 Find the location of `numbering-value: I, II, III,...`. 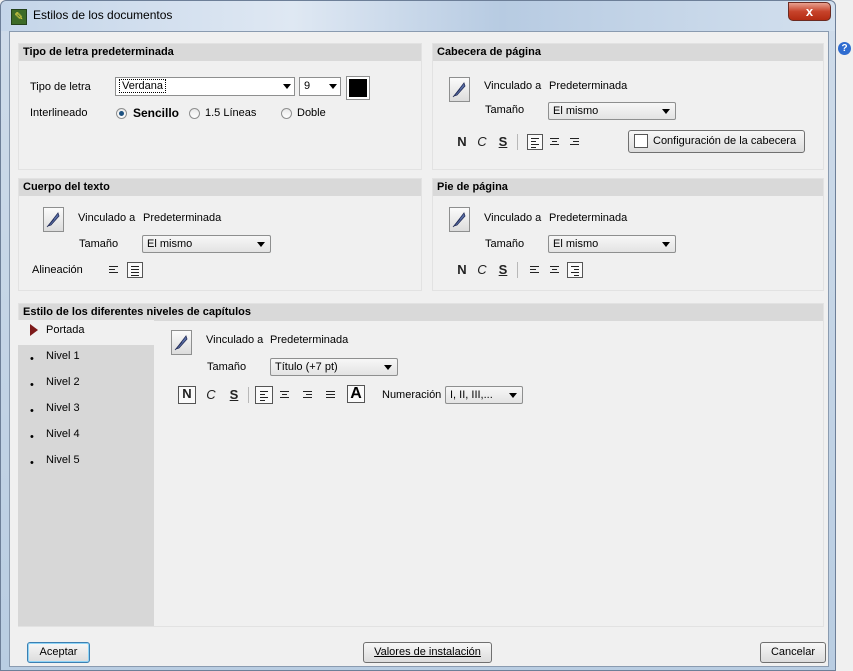

numbering-value: I, II, III,... is located at coordinates (471, 395).